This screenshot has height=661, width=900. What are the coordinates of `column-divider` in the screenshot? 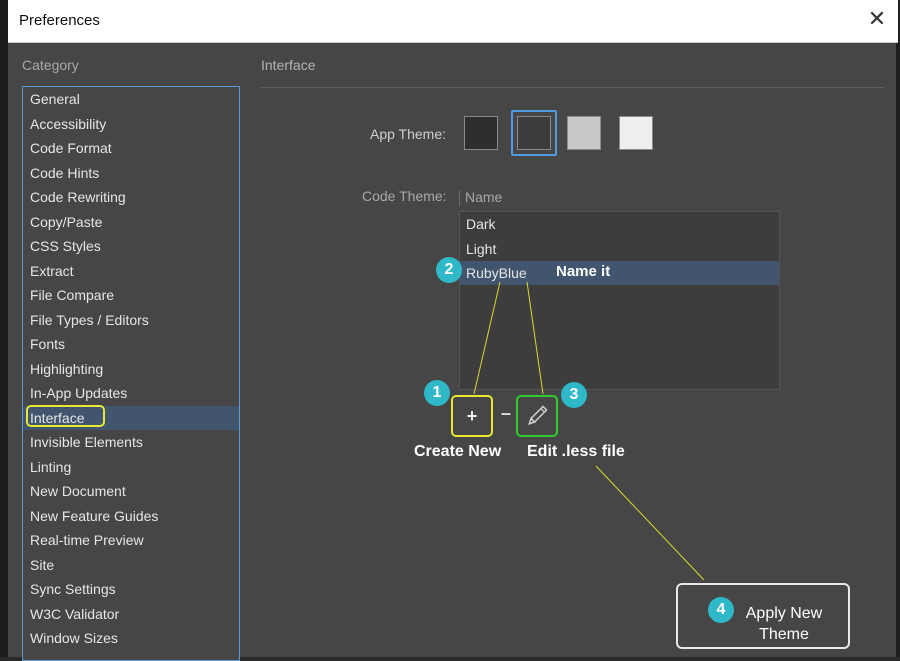 It's located at (459, 198).